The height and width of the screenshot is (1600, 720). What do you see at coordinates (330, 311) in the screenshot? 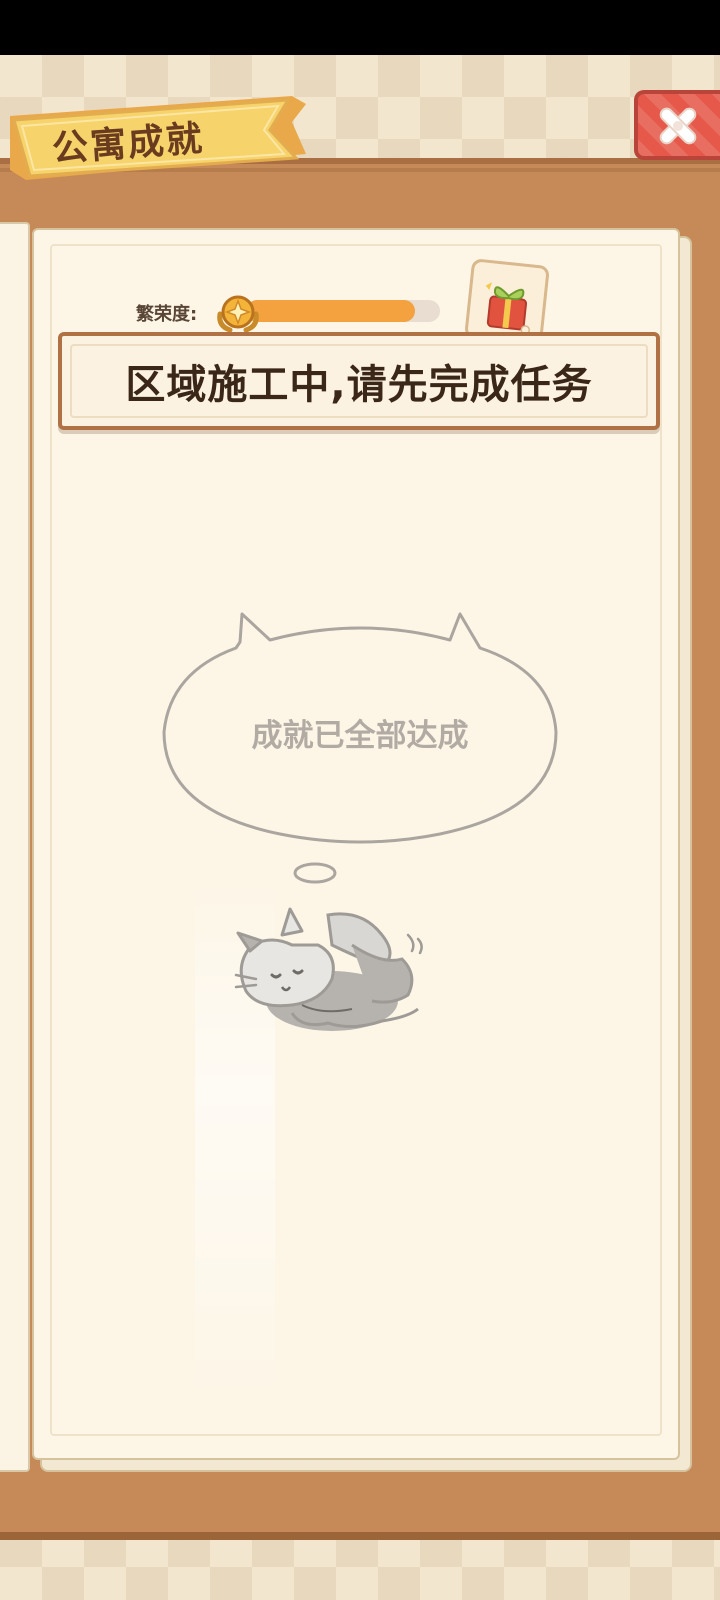
I see `prosperity-progress-fill` at bounding box center [330, 311].